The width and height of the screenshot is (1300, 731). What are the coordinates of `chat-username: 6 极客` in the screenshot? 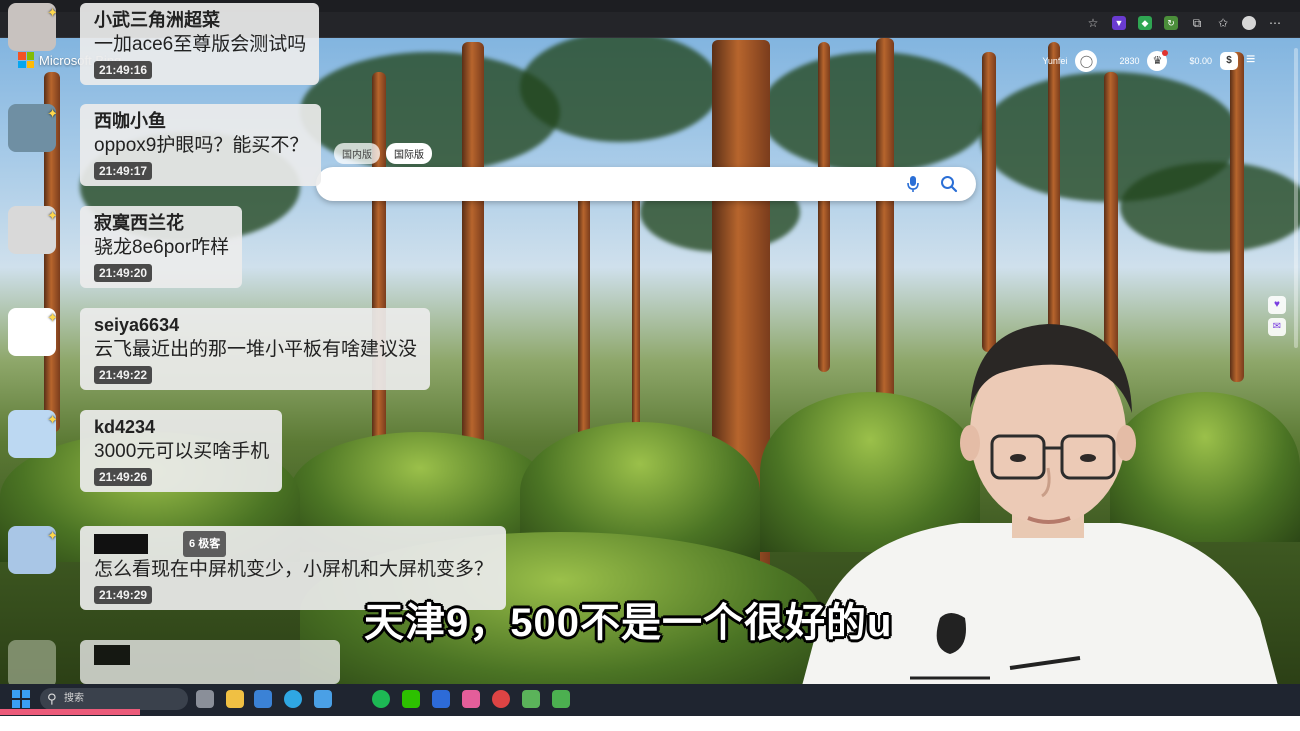 It's located at (293, 544).